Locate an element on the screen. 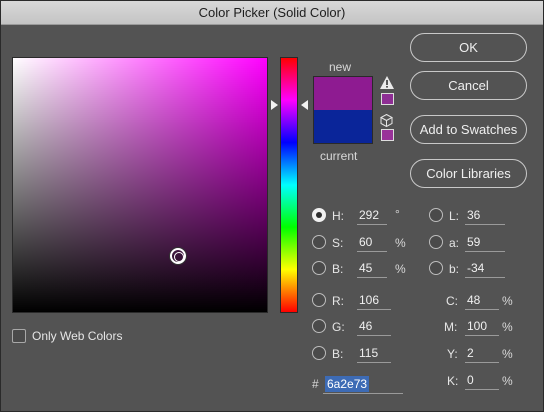 The height and width of the screenshot is (412, 544). current-color-label: current is located at coordinates (339, 156).